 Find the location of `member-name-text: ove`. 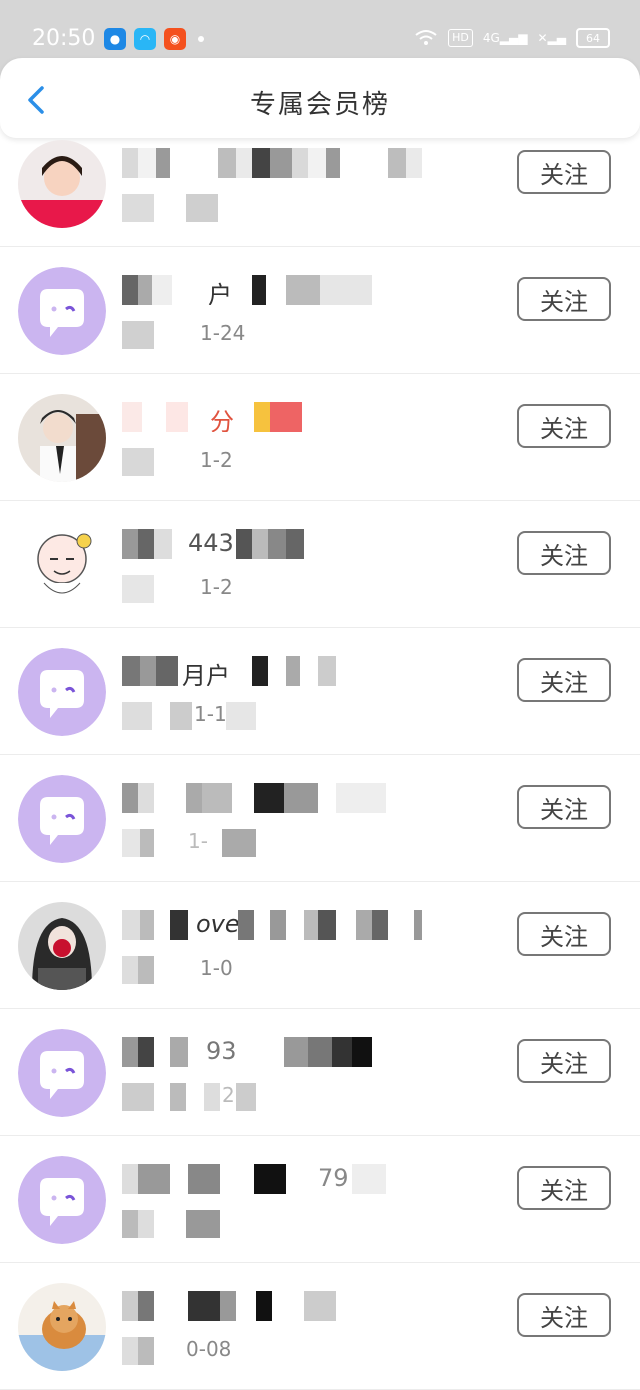

member-name-text: ove is located at coordinates (218, 924).